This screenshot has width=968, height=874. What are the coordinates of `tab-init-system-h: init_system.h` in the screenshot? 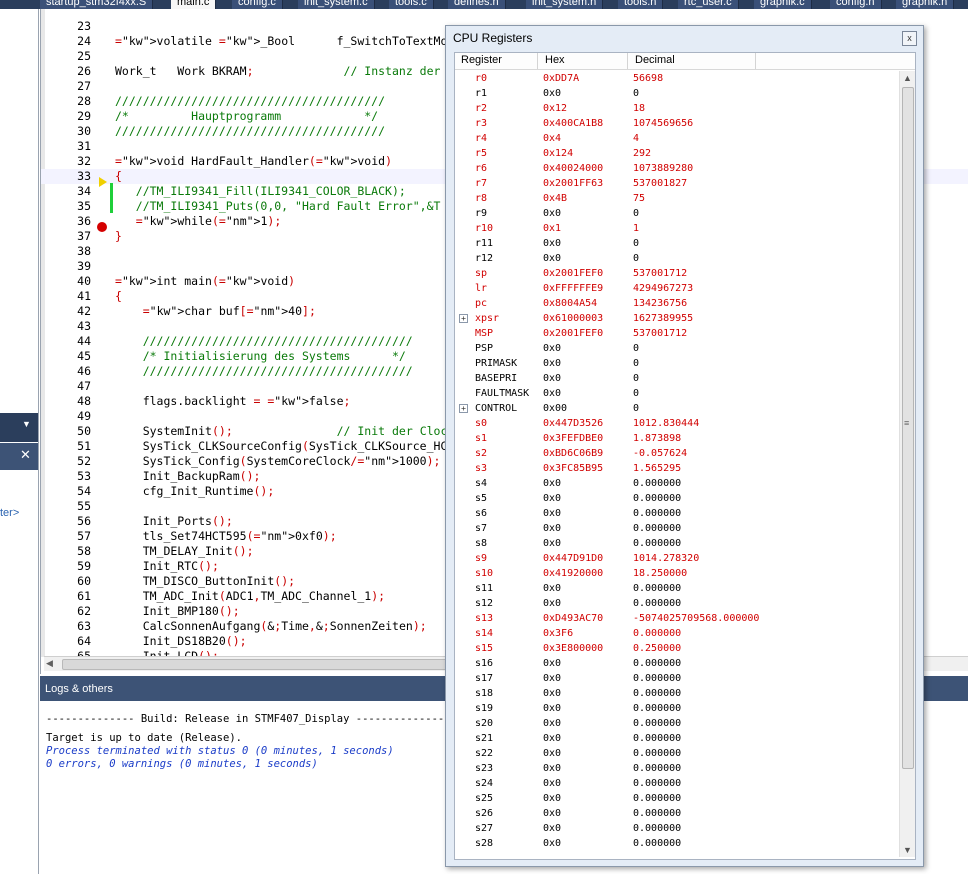 It's located at (565, 4).